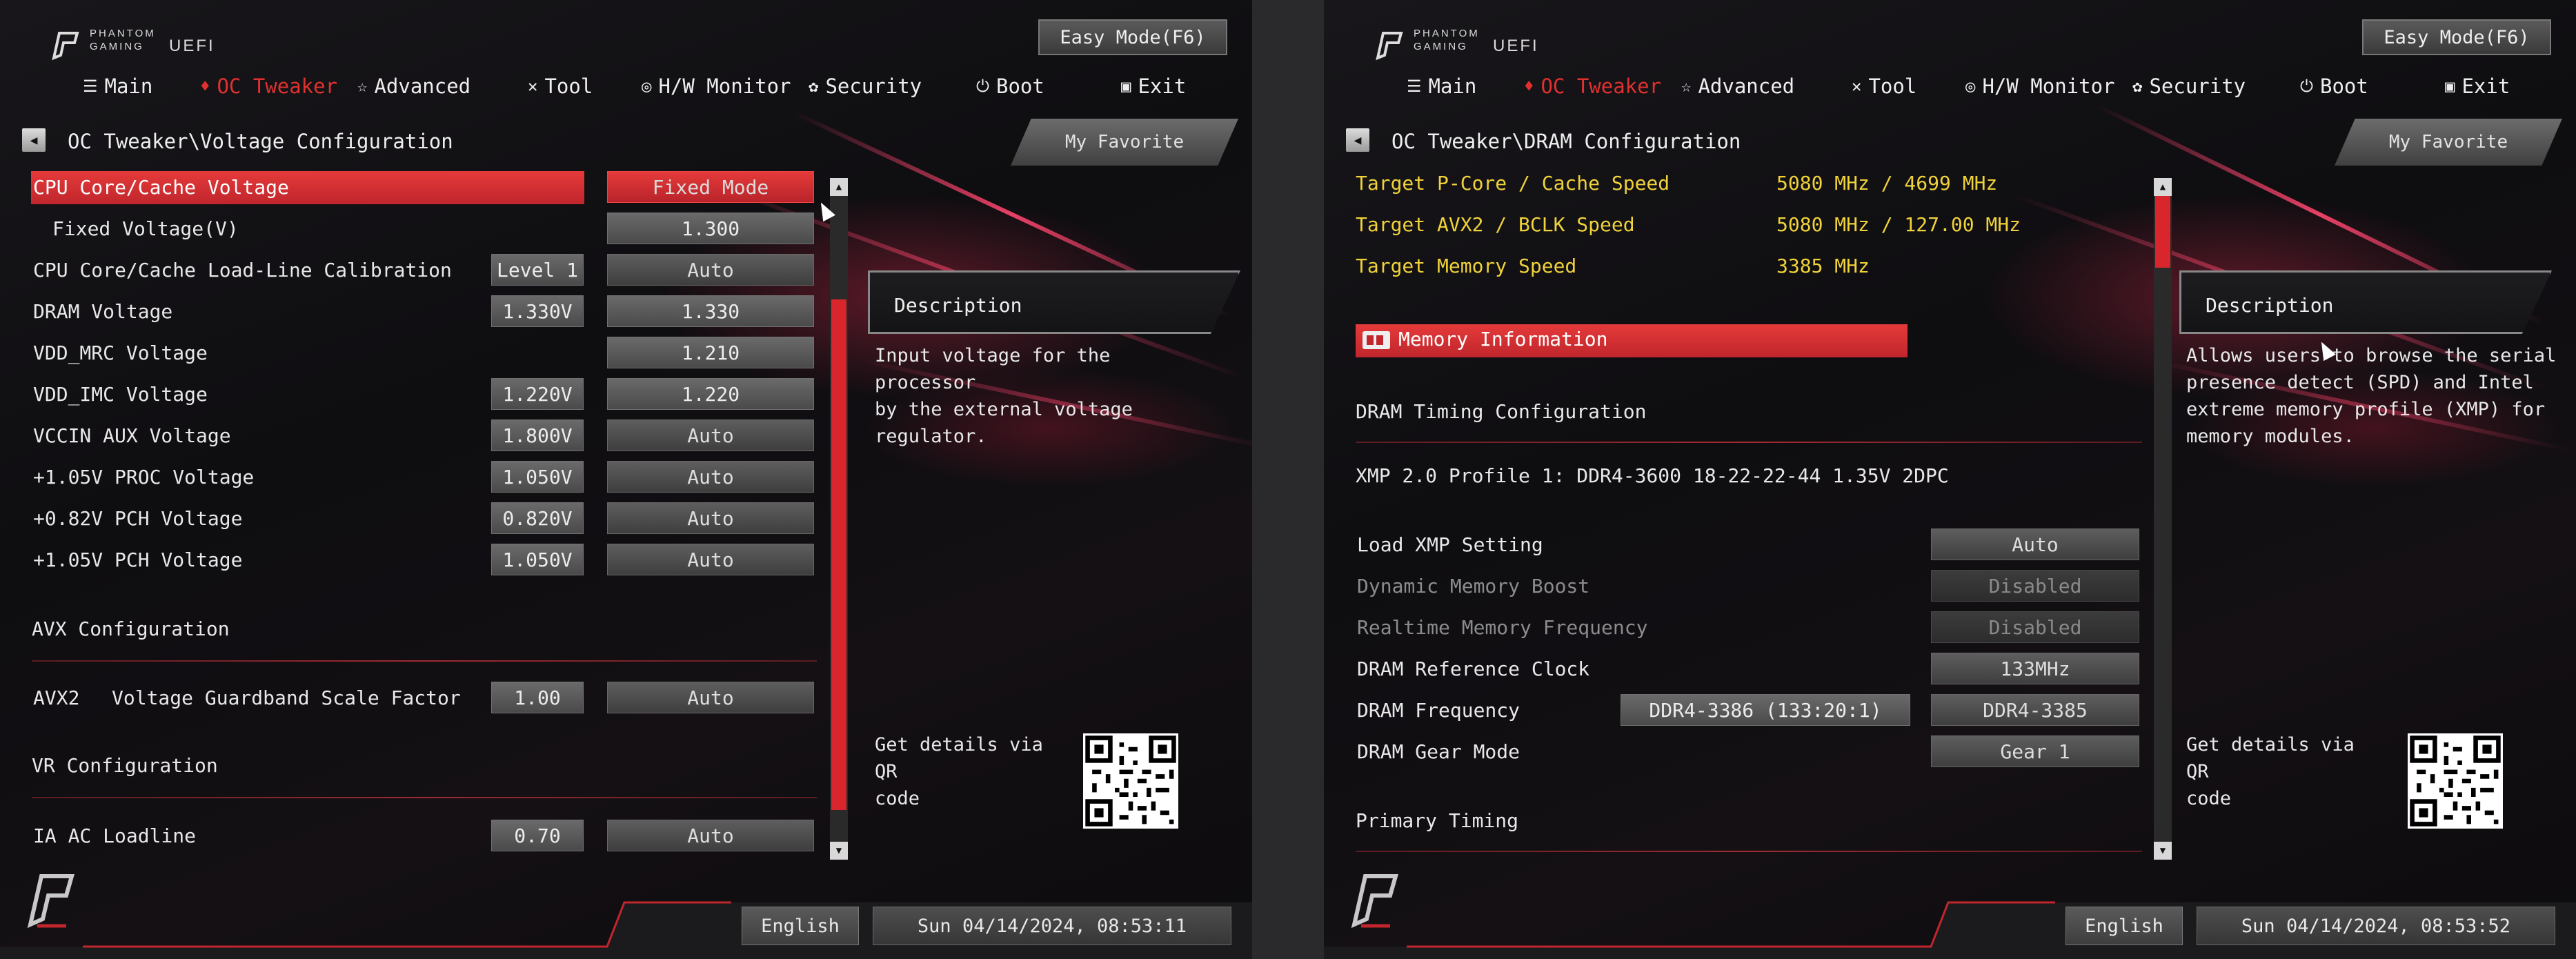  What do you see at coordinates (710, 311) in the screenshot?
I see `setting-dram-voltage: 1.330` at bounding box center [710, 311].